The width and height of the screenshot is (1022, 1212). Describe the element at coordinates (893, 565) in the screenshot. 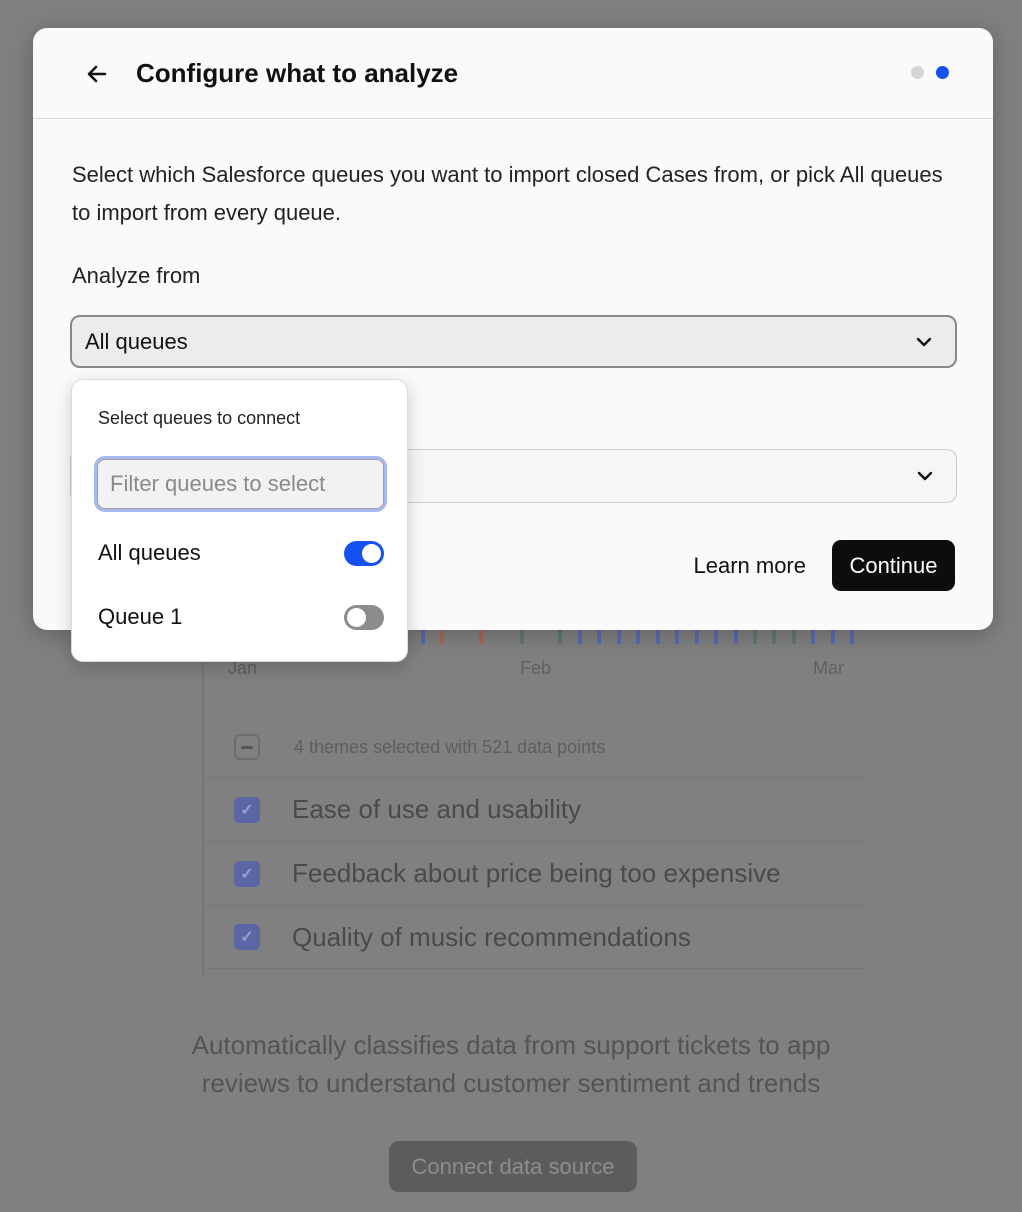

I see `continue-button: Continue` at that location.